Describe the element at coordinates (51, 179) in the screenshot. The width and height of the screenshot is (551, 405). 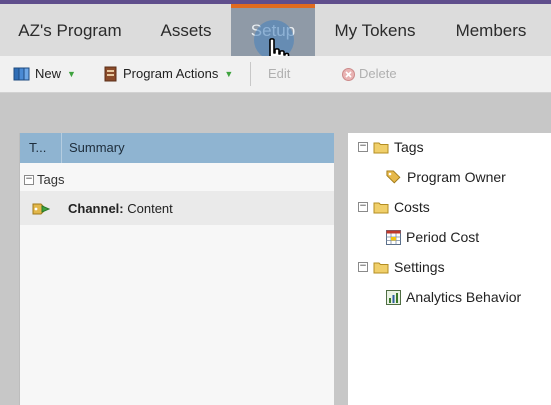
I see `group-label: Tags` at that location.